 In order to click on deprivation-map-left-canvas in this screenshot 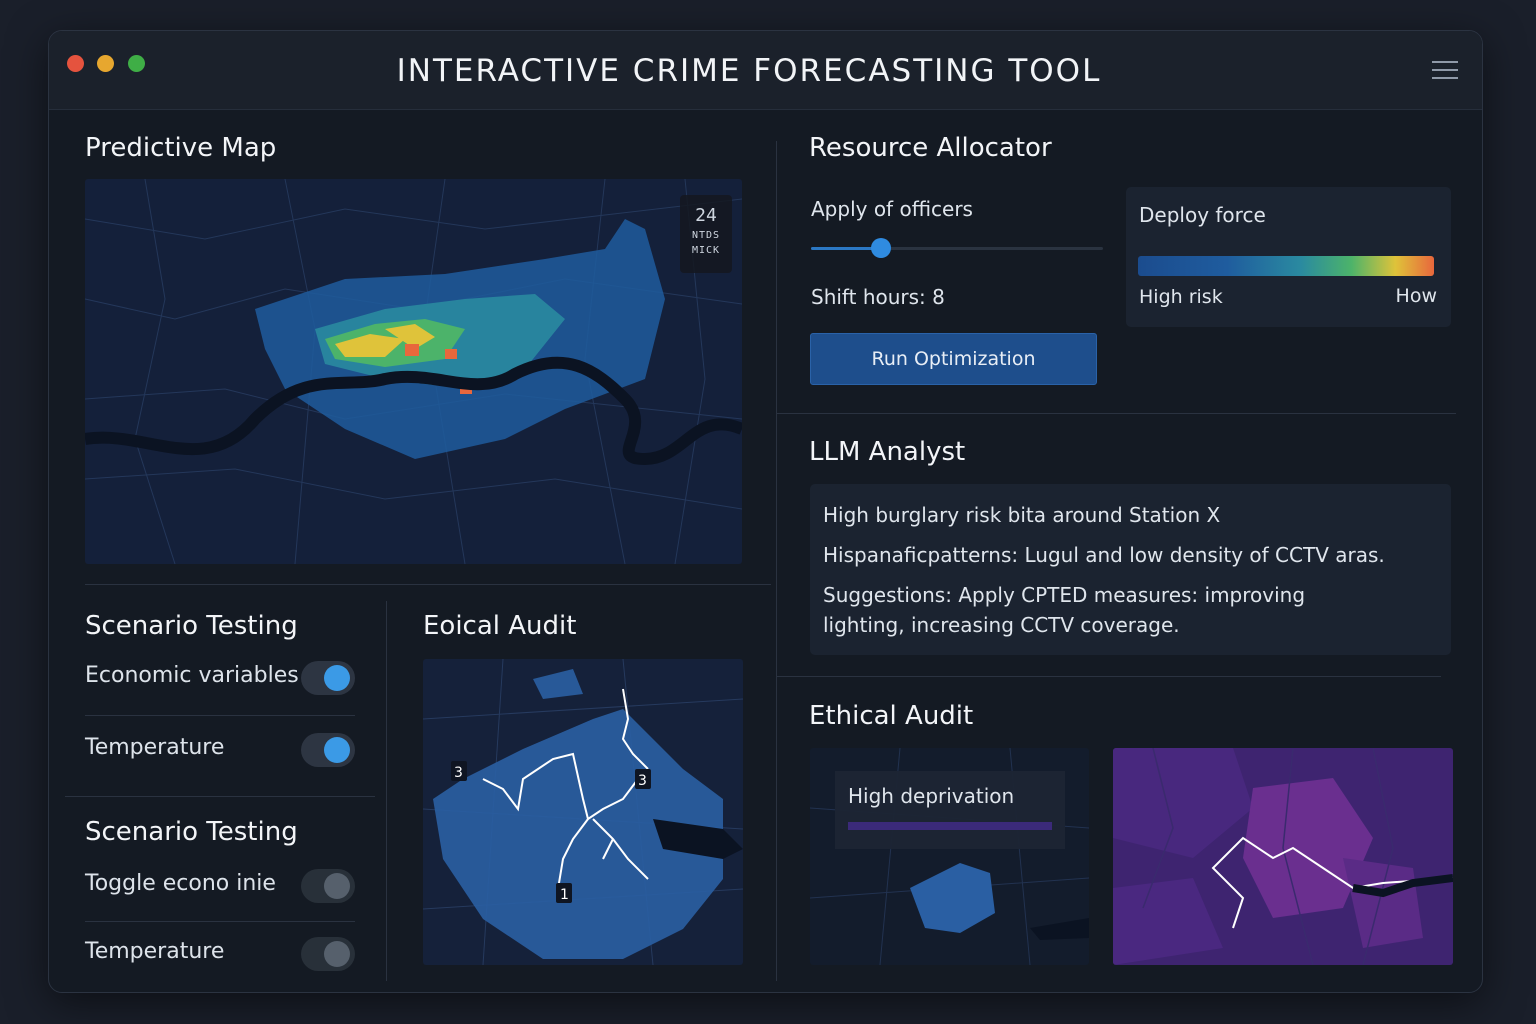, I will do `click(949, 856)`.